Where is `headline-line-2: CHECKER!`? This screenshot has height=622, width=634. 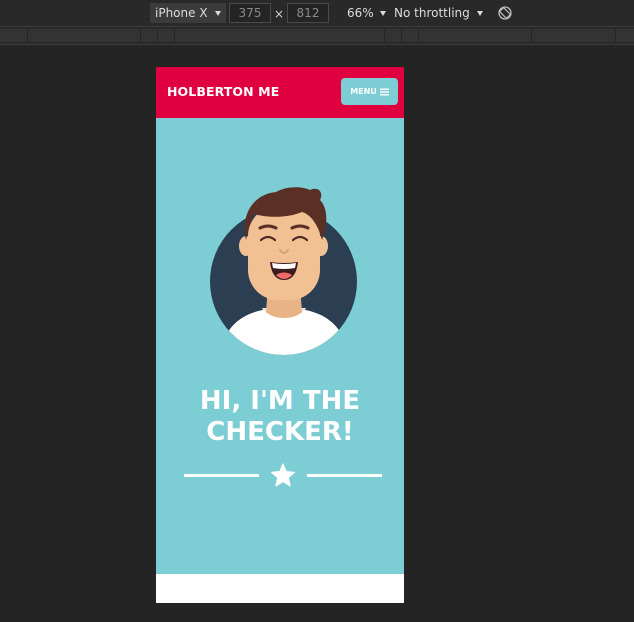
headline-line-2: CHECKER! is located at coordinates (280, 432).